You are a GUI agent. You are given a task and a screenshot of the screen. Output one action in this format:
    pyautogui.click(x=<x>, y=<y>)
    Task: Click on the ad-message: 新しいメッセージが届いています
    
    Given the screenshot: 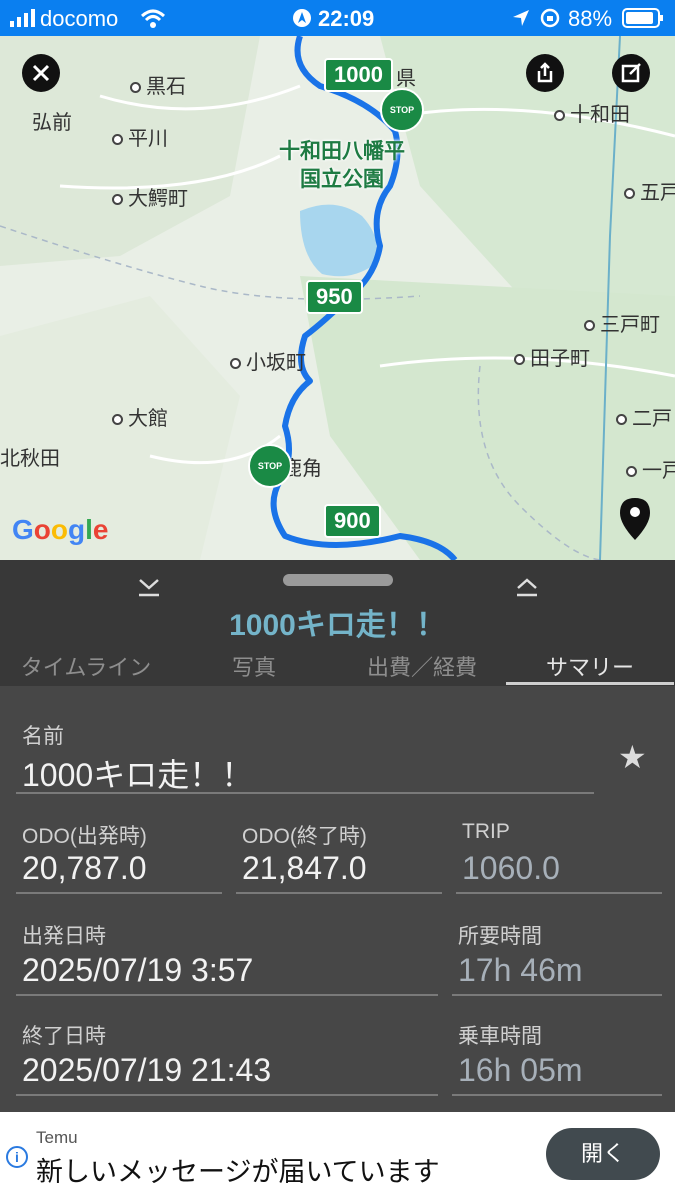 What is the action you would take?
    pyautogui.click(x=238, y=1172)
    